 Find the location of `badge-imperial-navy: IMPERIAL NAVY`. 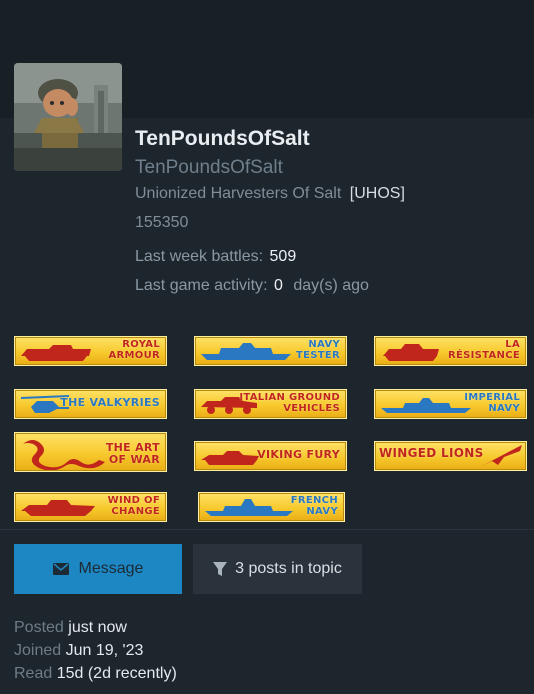

badge-imperial-navy: IMPERIAL NAVY is located at coordinates (450, 404).